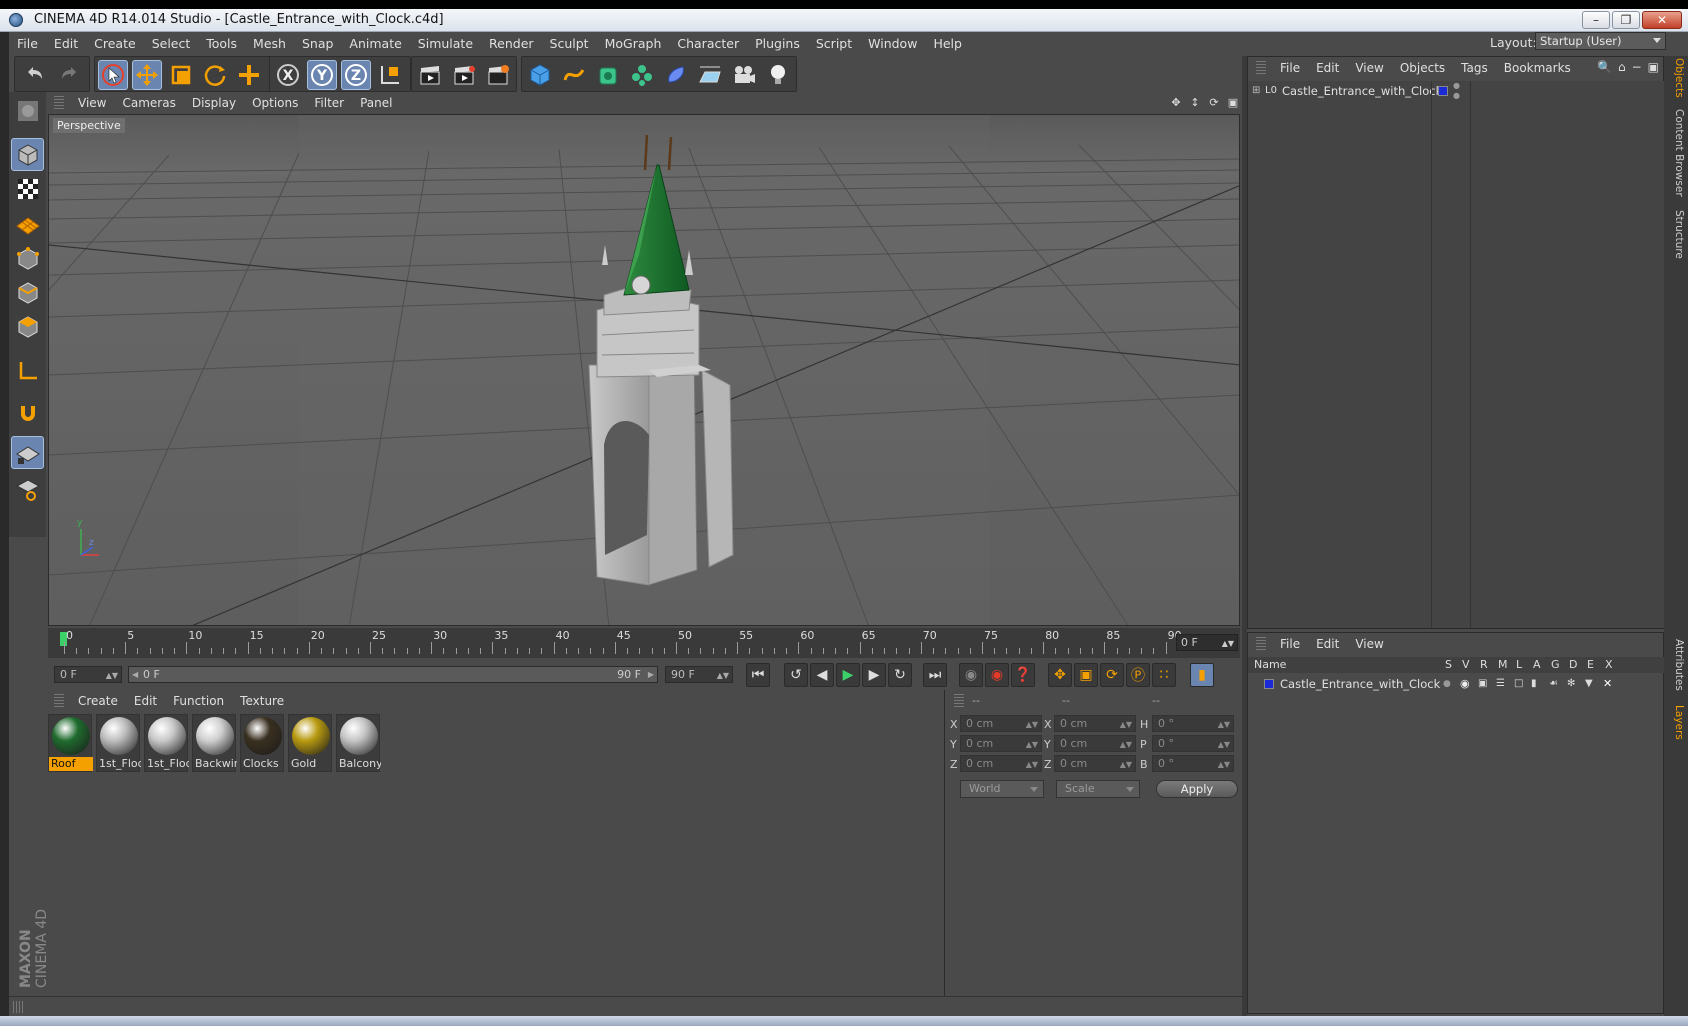 Image resolution: width=1688 pixels, height=1026 pixels. I want to click on rotation-b-field: 0 ° ▲▼, so click(1193, 763).